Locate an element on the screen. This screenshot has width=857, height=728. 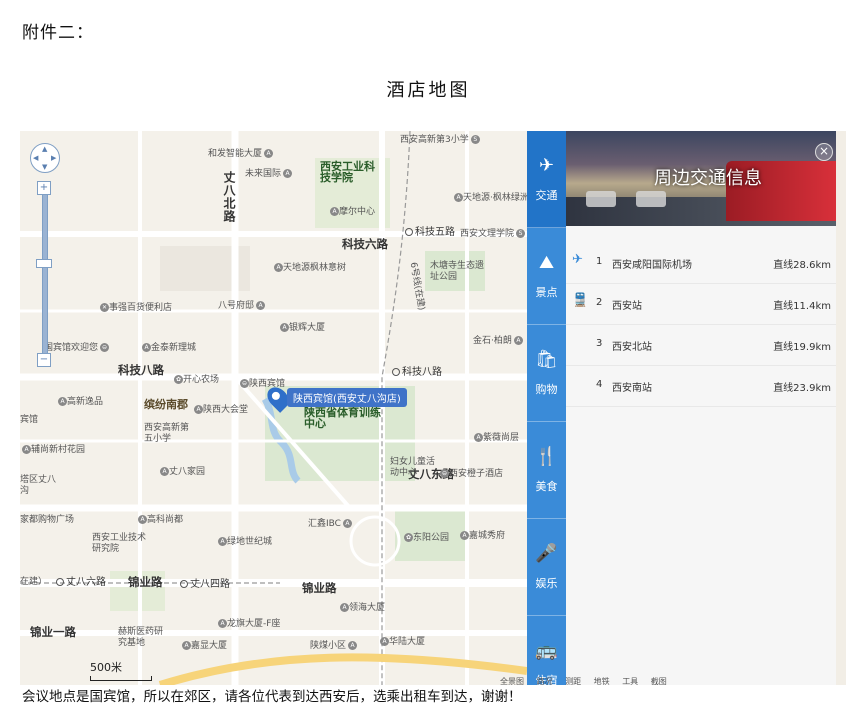
map-toolbar: 全景图 路况 测距 地铁 工具 截图 is located at coordinates (673, 680).